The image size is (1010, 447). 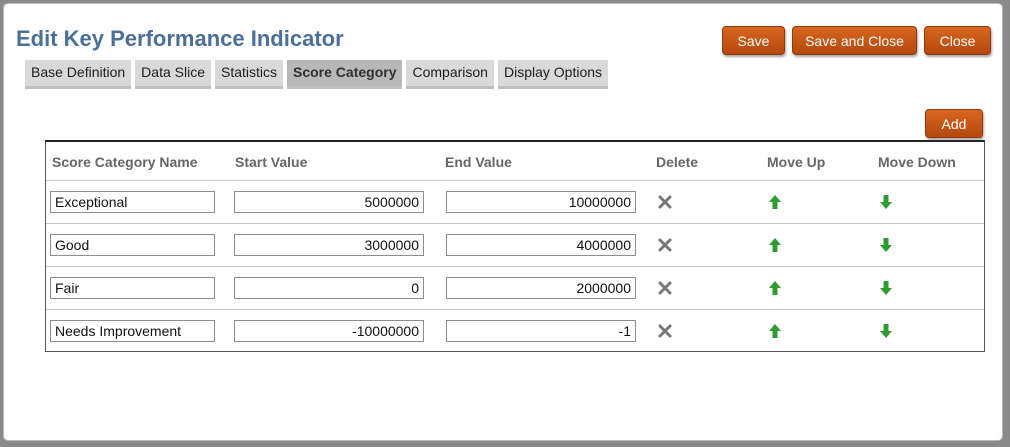 I want to click on column-header-name: Score Category Name, so click(x=125, y=162).